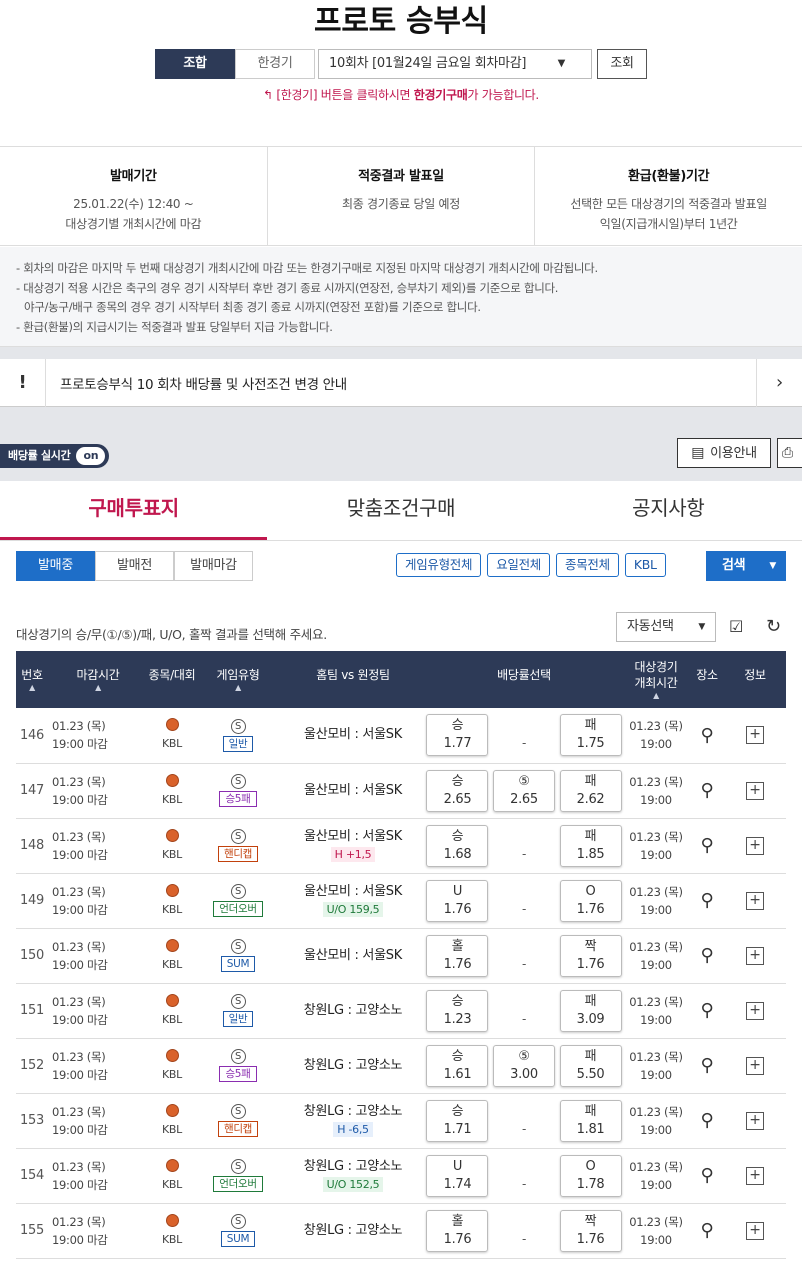 This screenshot has width=802, height=1261. Describe the element at coordinates (736, 626) in the screenshot. I see `checklist-icon: ☑` at that location.